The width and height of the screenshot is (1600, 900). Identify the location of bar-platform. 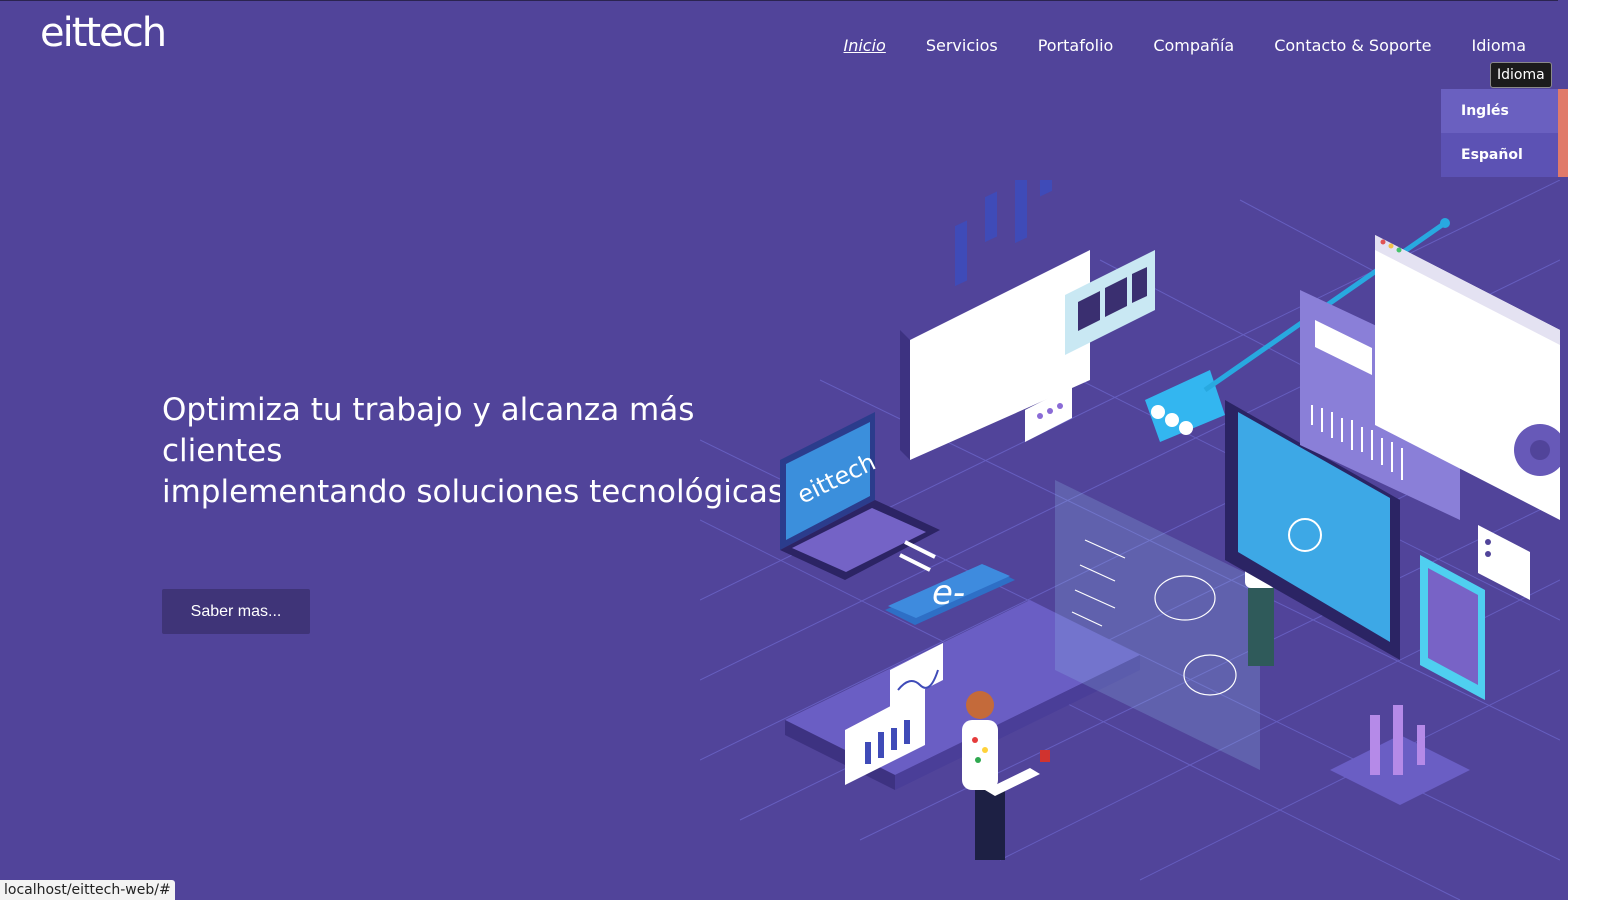
(1400, 755).